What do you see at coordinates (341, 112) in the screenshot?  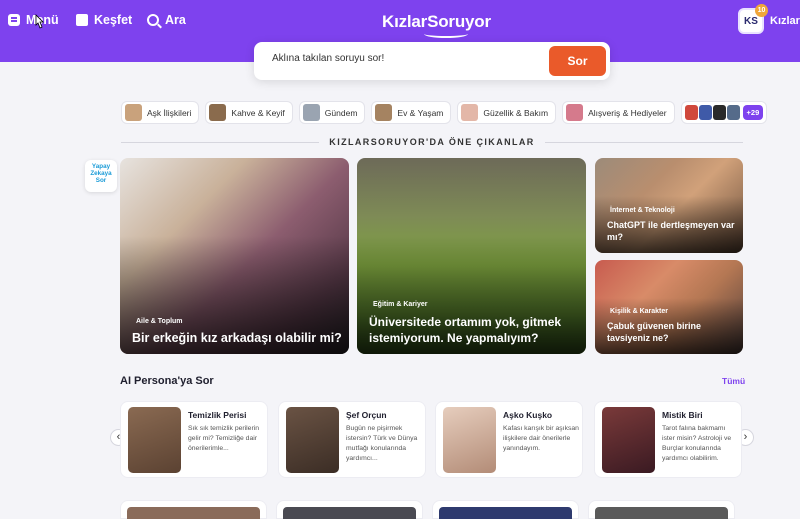 I see `category-label: Gündem` at bounding box center [341, 112].